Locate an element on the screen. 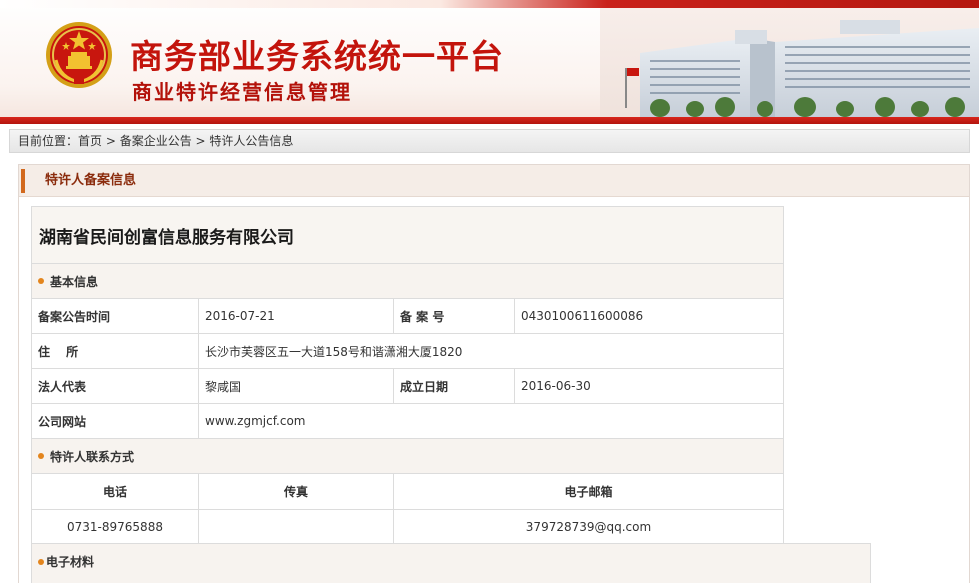 The width and height of the screenshot is (979, 583). established-date-label: 成立日期 is located at coordinates (454, 386).